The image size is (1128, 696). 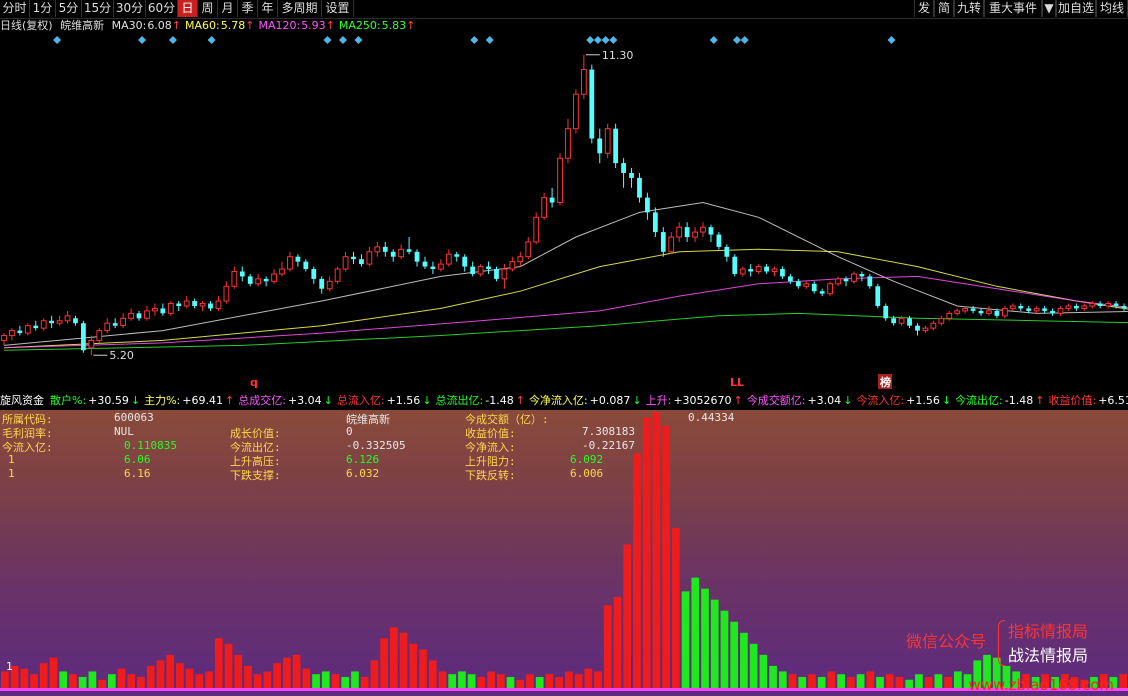 I want to click on flow-label: 今成交额亿:, so click(x=776, y=400).